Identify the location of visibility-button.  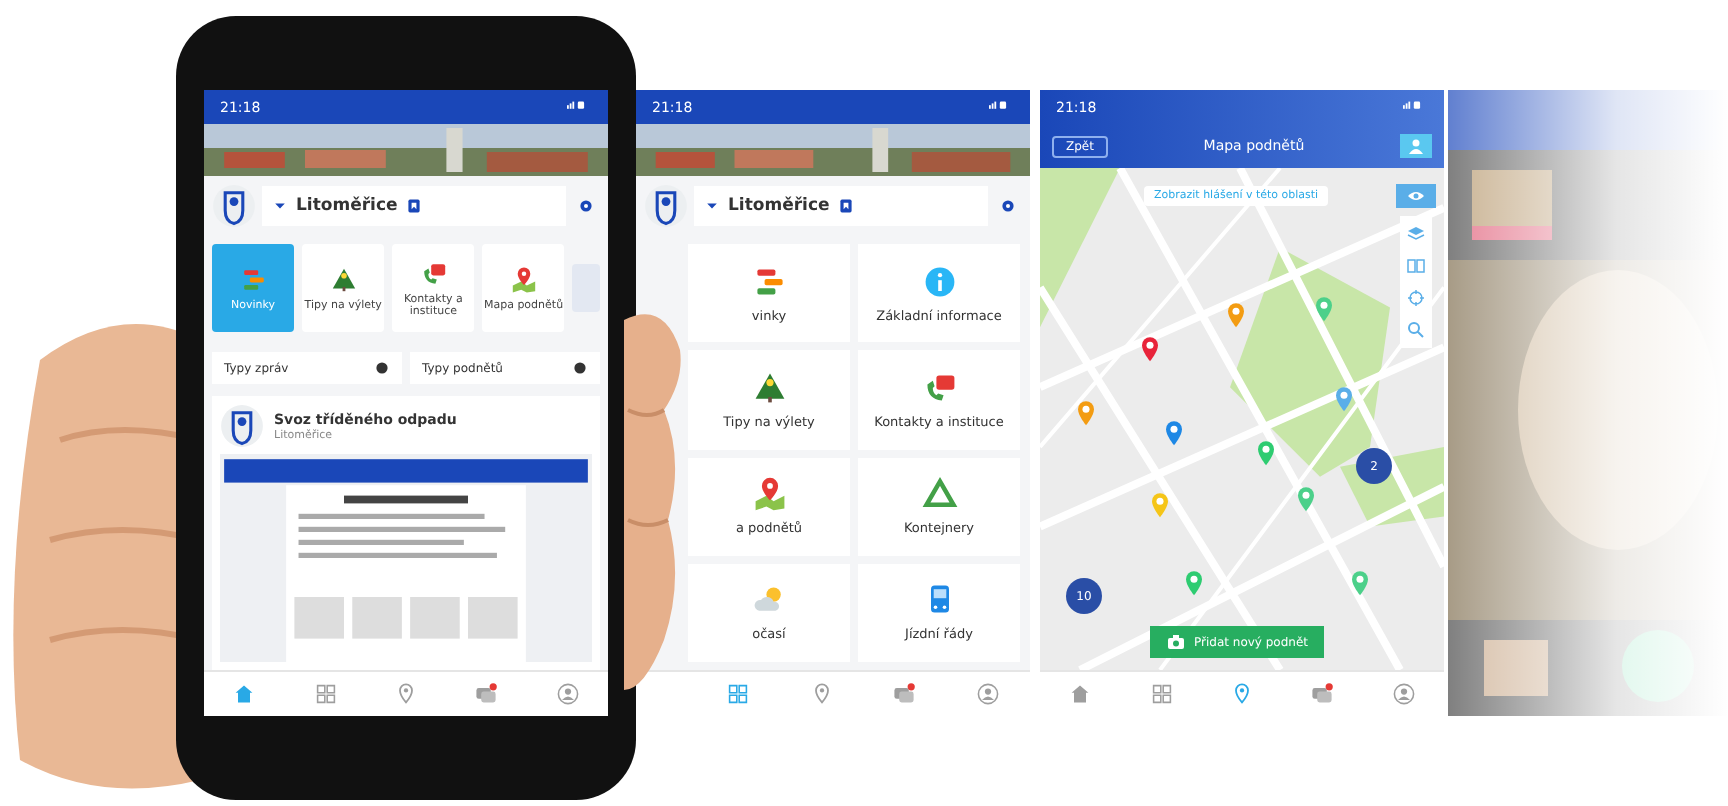
(1416, 196).